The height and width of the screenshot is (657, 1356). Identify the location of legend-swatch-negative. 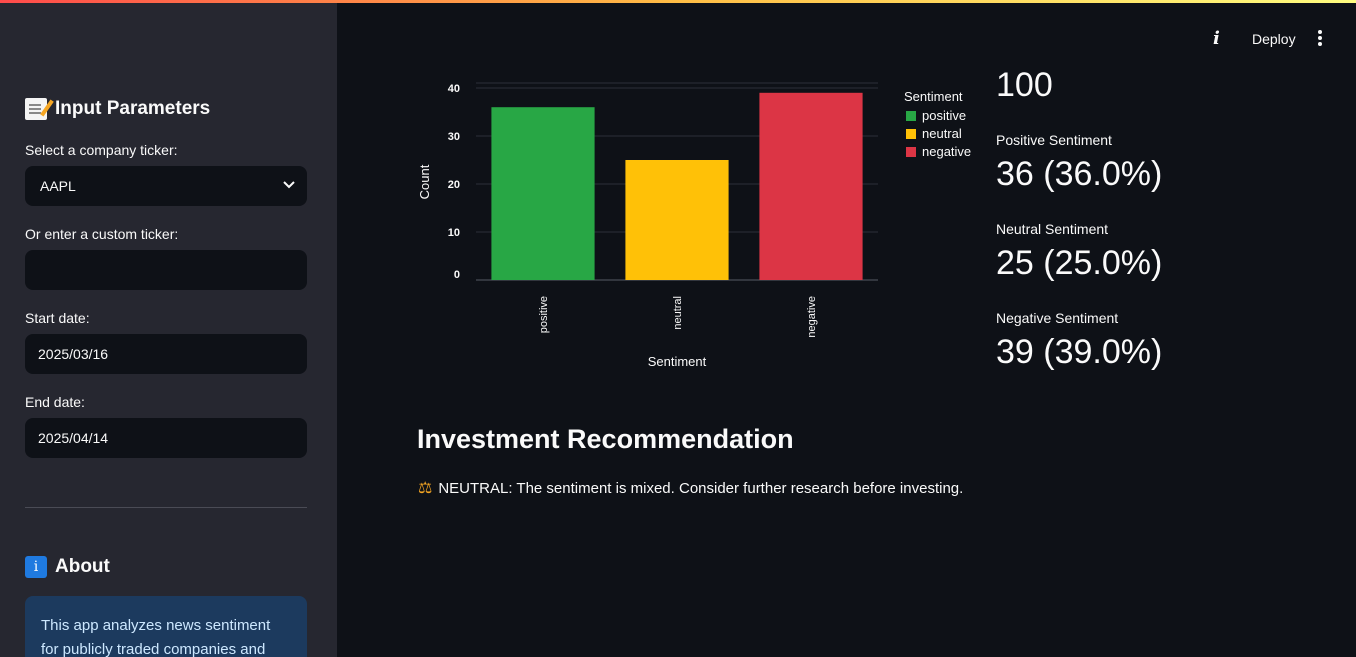
(911, 152).